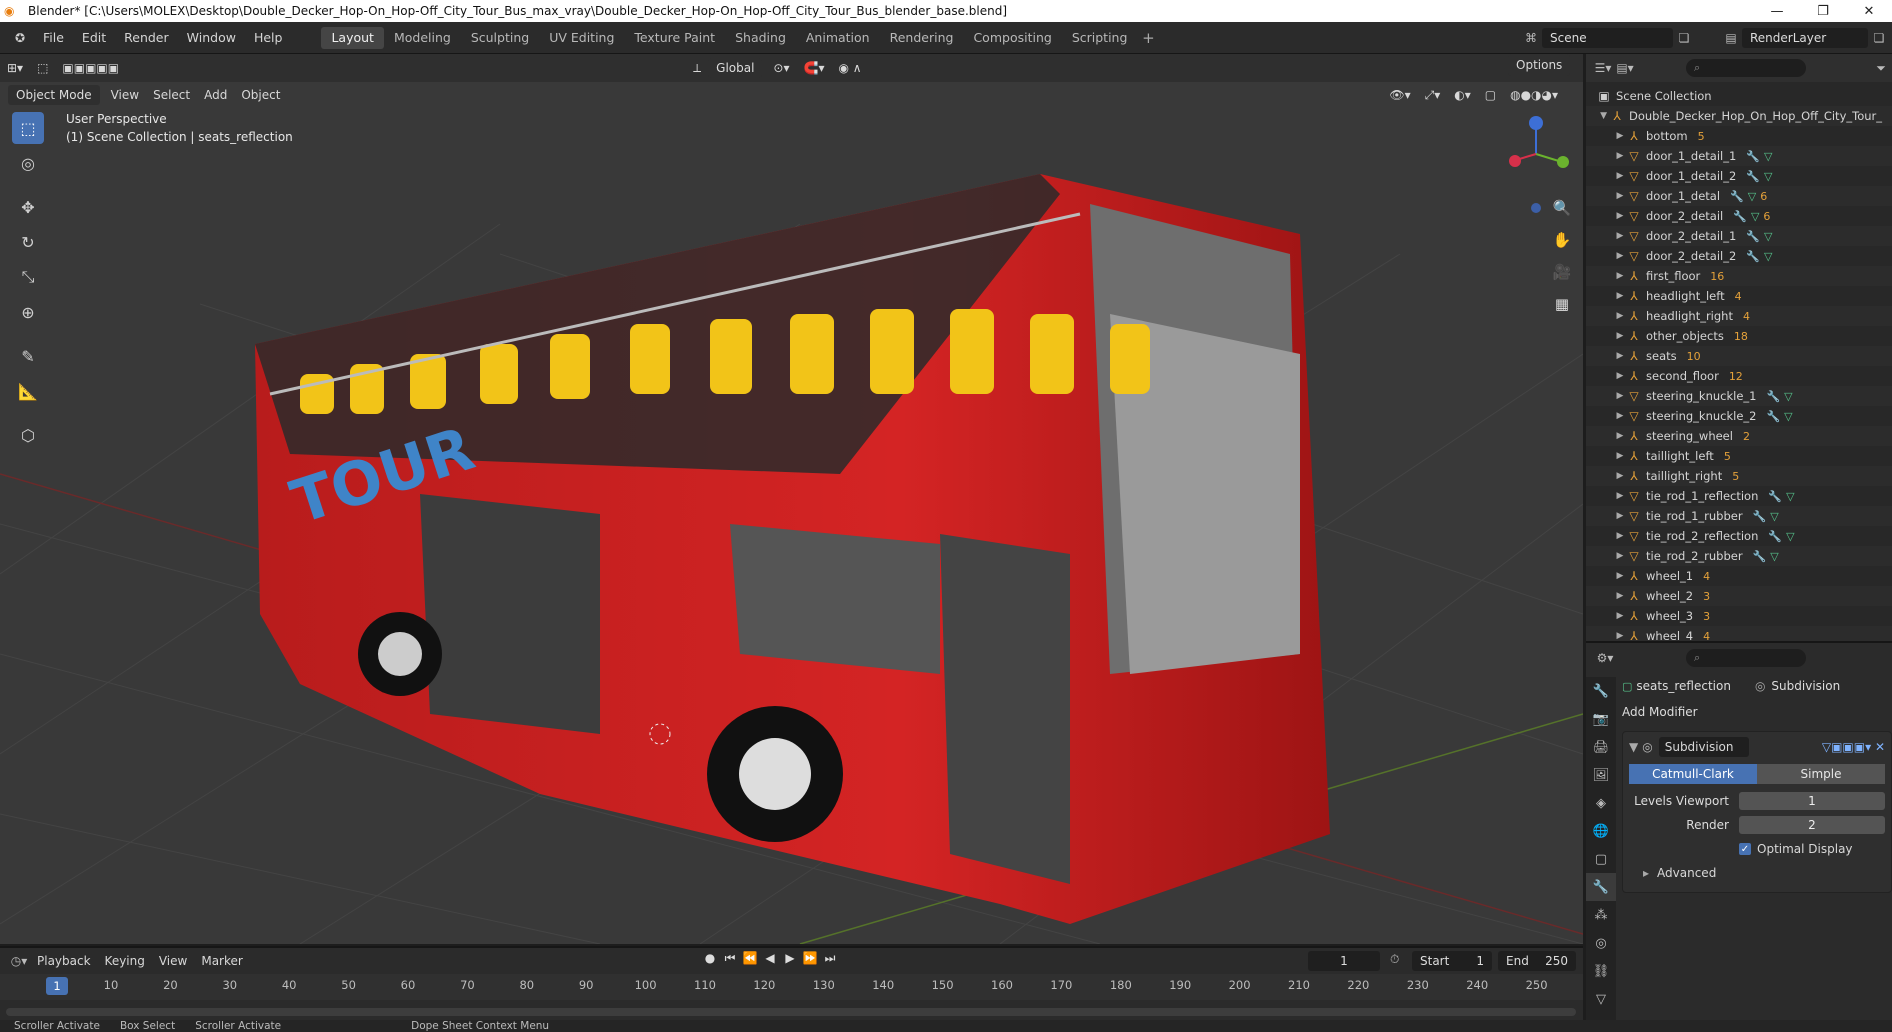  What do you see at coordinates (1739, 416) in the screenshot?
I see `outliner-item: ▶ ▽ steering_knuckle_2 🔧 ▽` at bounding box center [1739, 416].